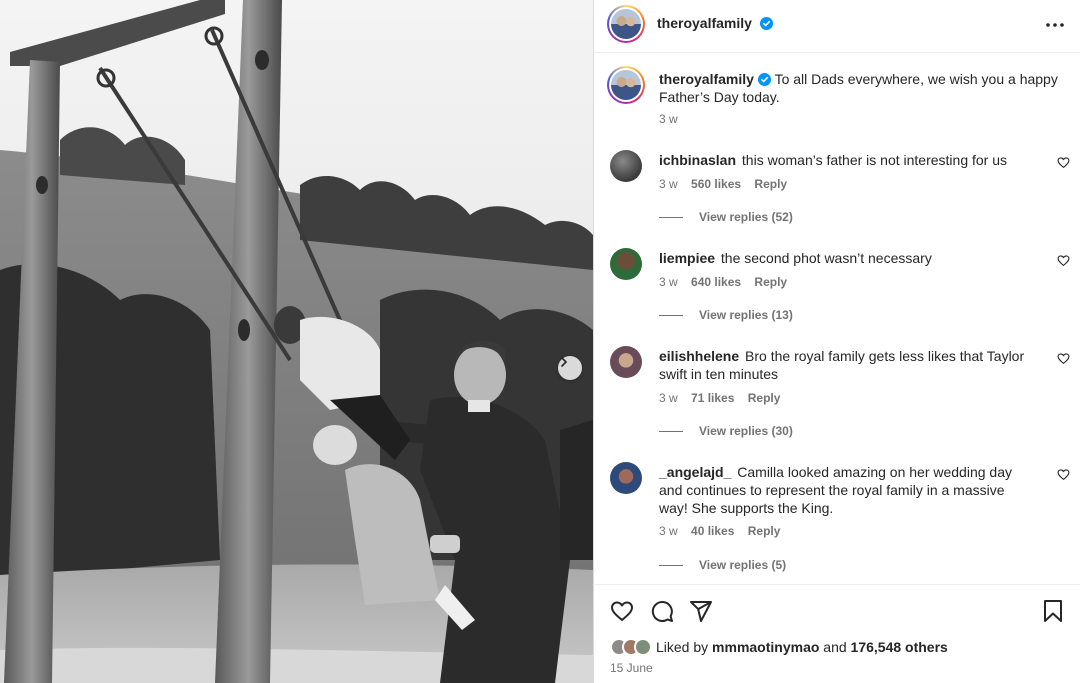  I want to click on likes-others: 176,548 others, so click(899, 647).